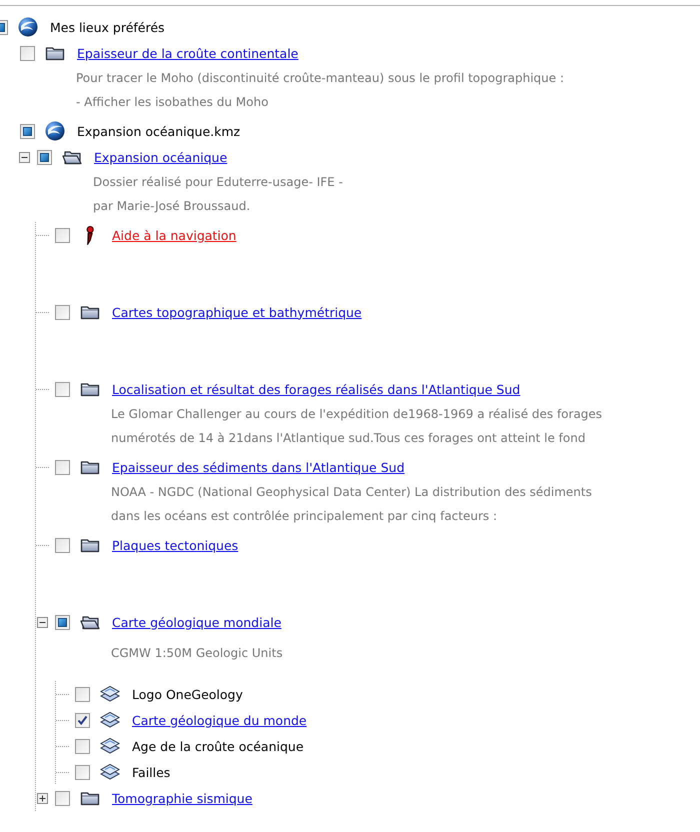 This screenshot has width=700, height=832. What do you see at coordinates (187, 694) in the screenshot?
I see `item-label: Logo OneGeology` at bounding box center [187, 694].